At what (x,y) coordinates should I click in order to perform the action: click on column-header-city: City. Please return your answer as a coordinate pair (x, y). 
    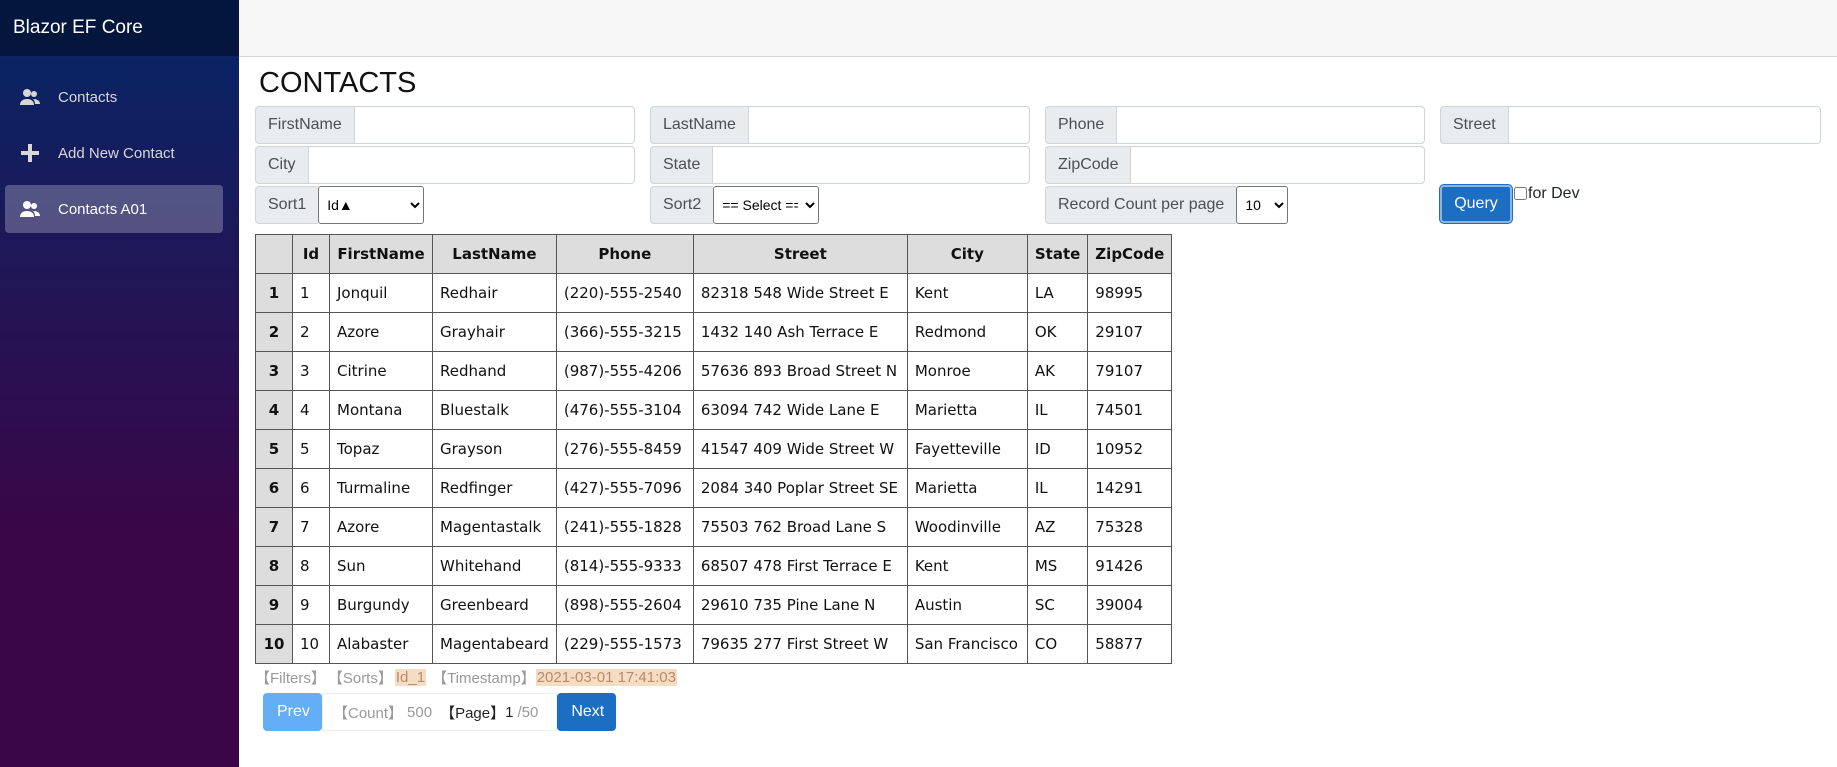
    Looking at the image, I should click on (967, 254).